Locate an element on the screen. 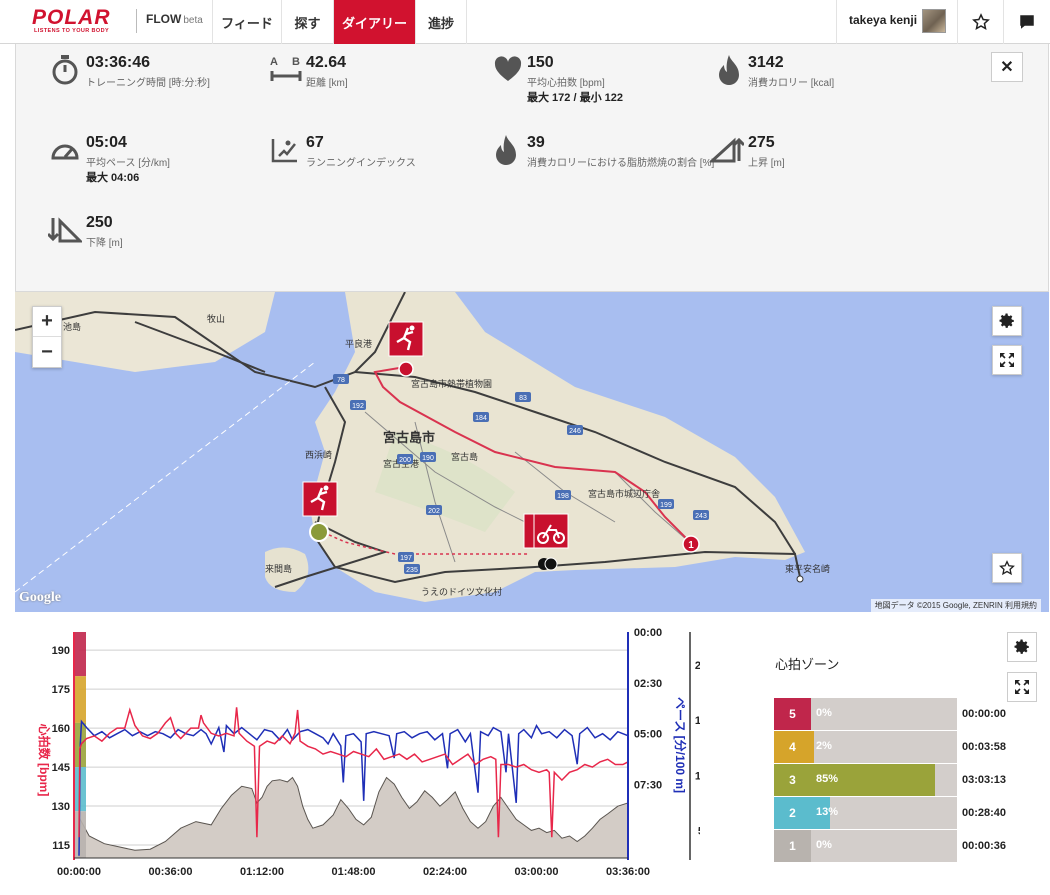 The image size is (1050, 895). zones-fullscreen-button is located at coordinates (1022, 687).